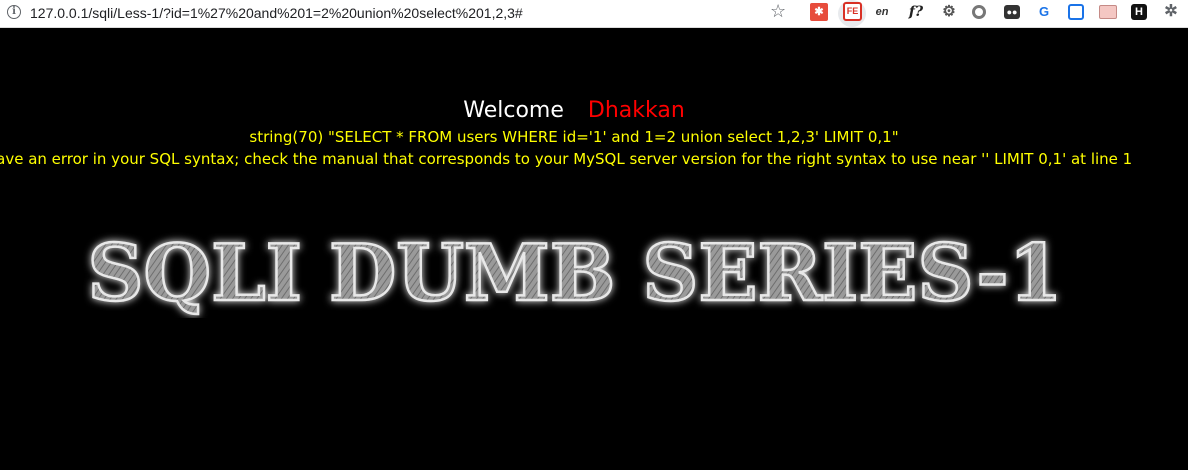 This screenshot has width=1188, height=470. I want to click on puzzle-icon: ✲, so click(1171, 12).